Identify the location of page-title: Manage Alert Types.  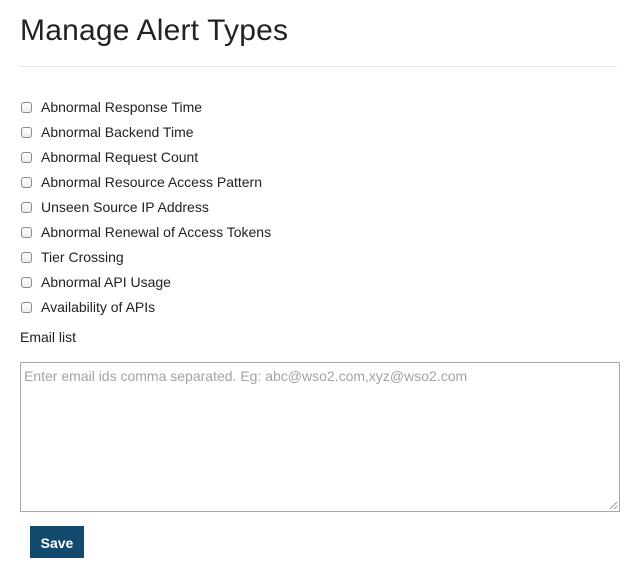
(154, 30).